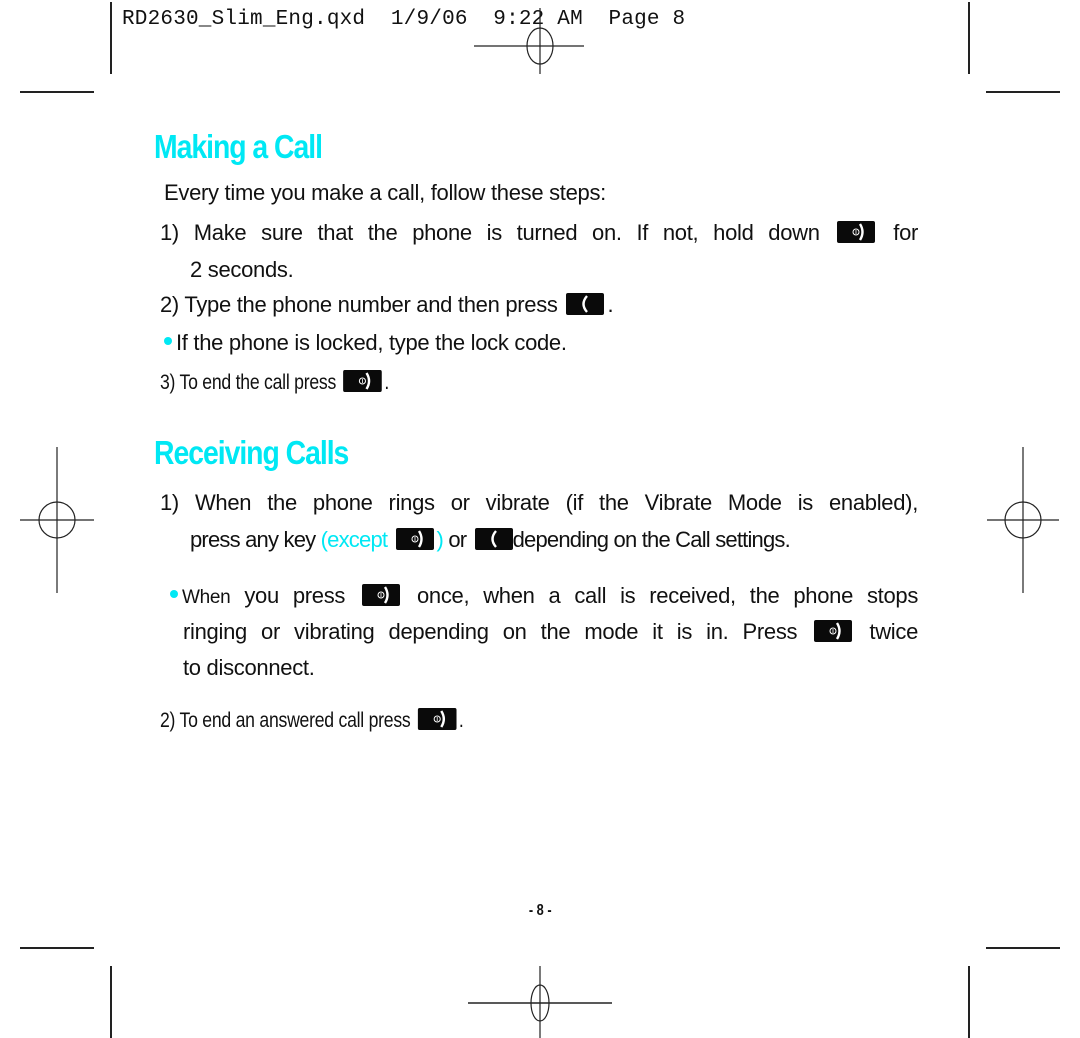  I want to click on slug-filename: RD2630_Slim_Eng.qxd, so click(244, 19).